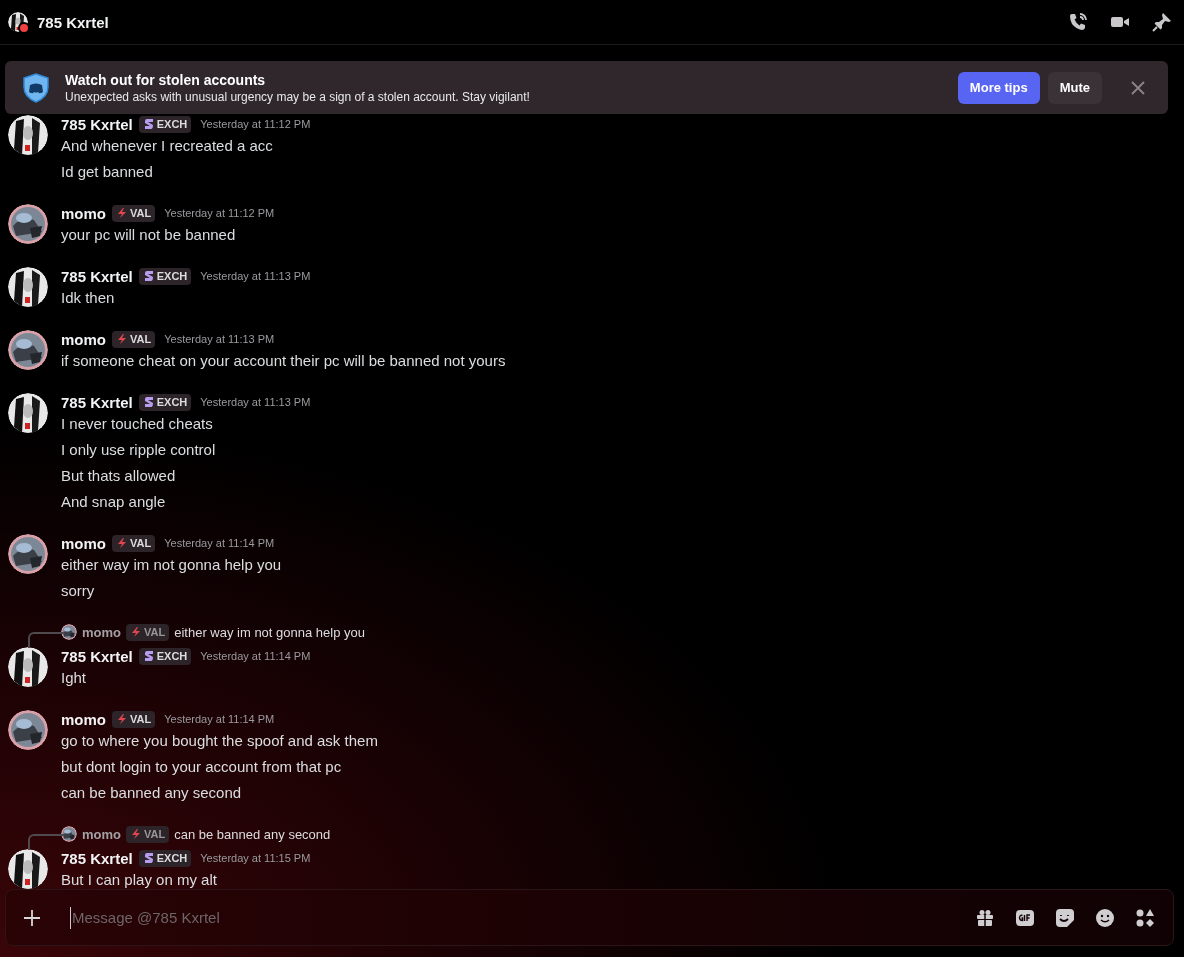 This screenshot has width=1184, height=957. What do you see at coordinates (139, 450) in the screenshot?
I see `message-text: I only use ripple control` at bounding box center [139, 450].